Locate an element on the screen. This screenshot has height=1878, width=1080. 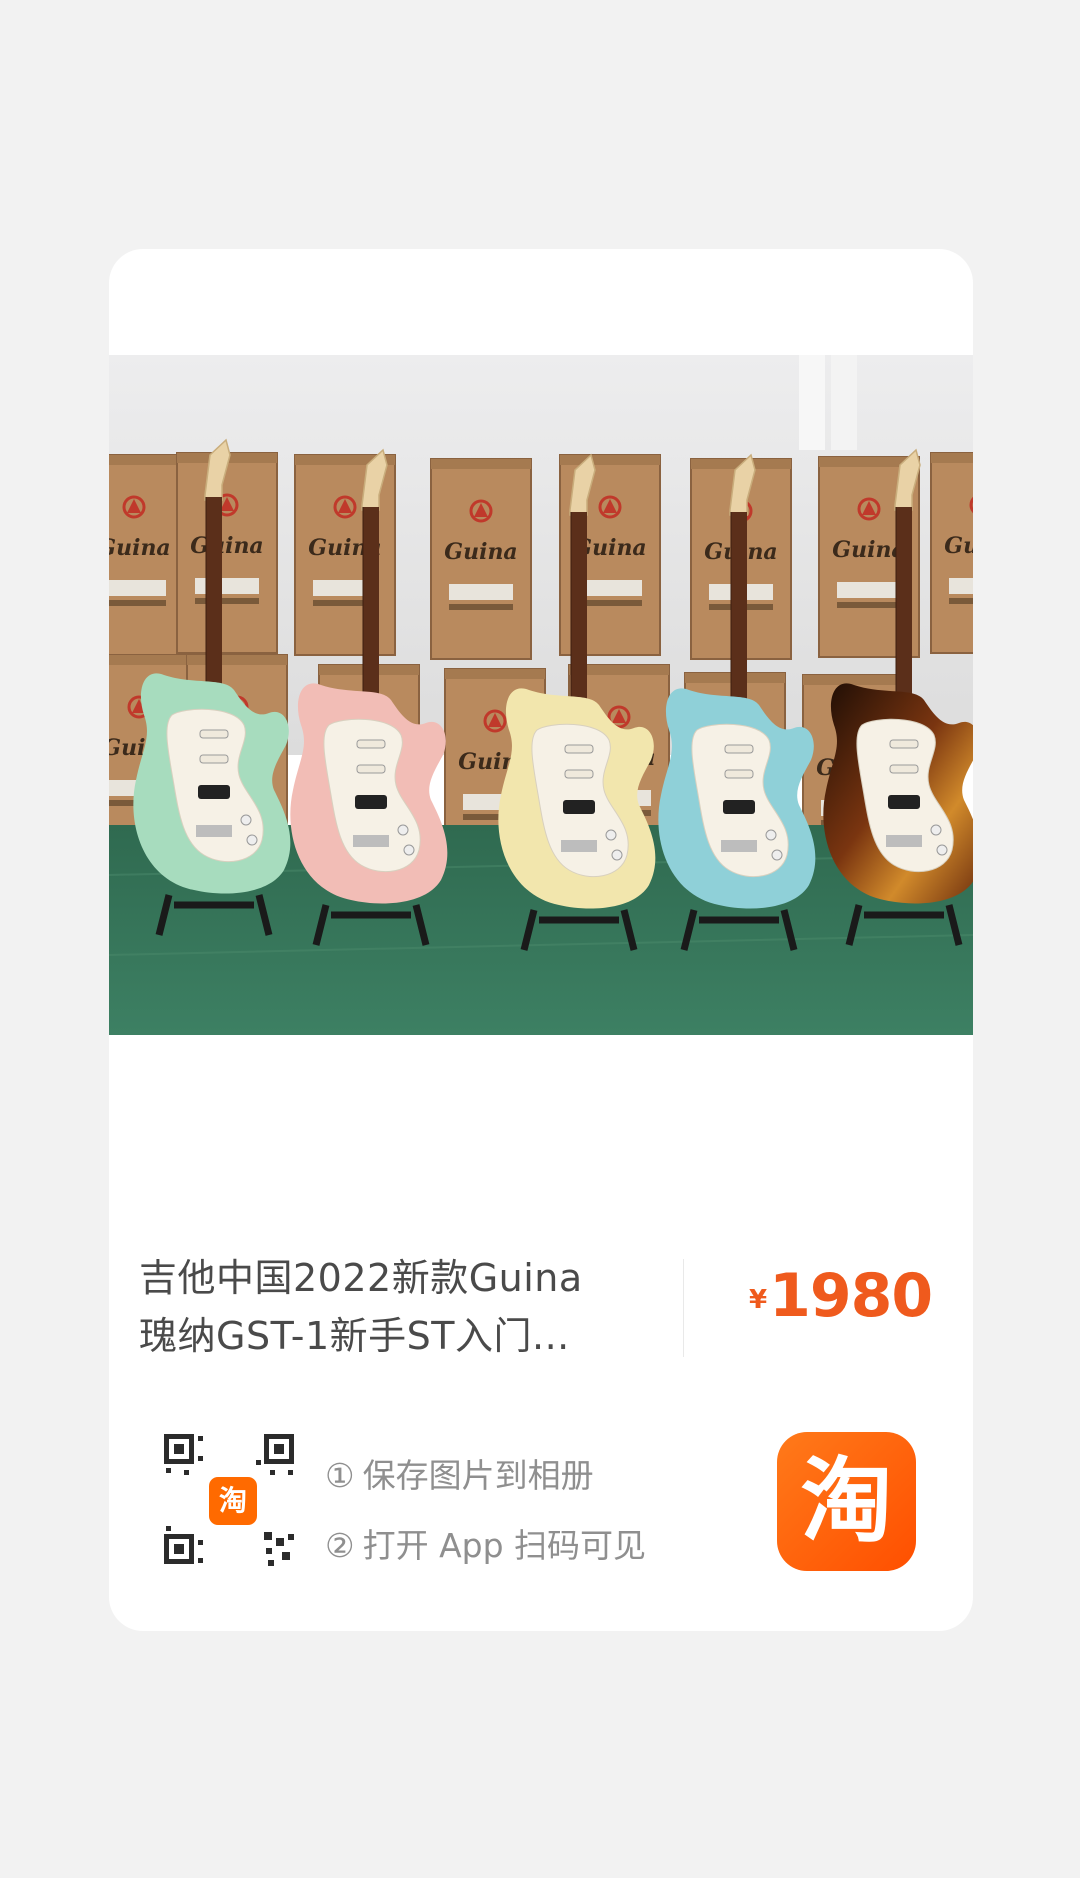
step-open-app: ② 打开 App 扫码可见 is located at coordinates (485, 1546).